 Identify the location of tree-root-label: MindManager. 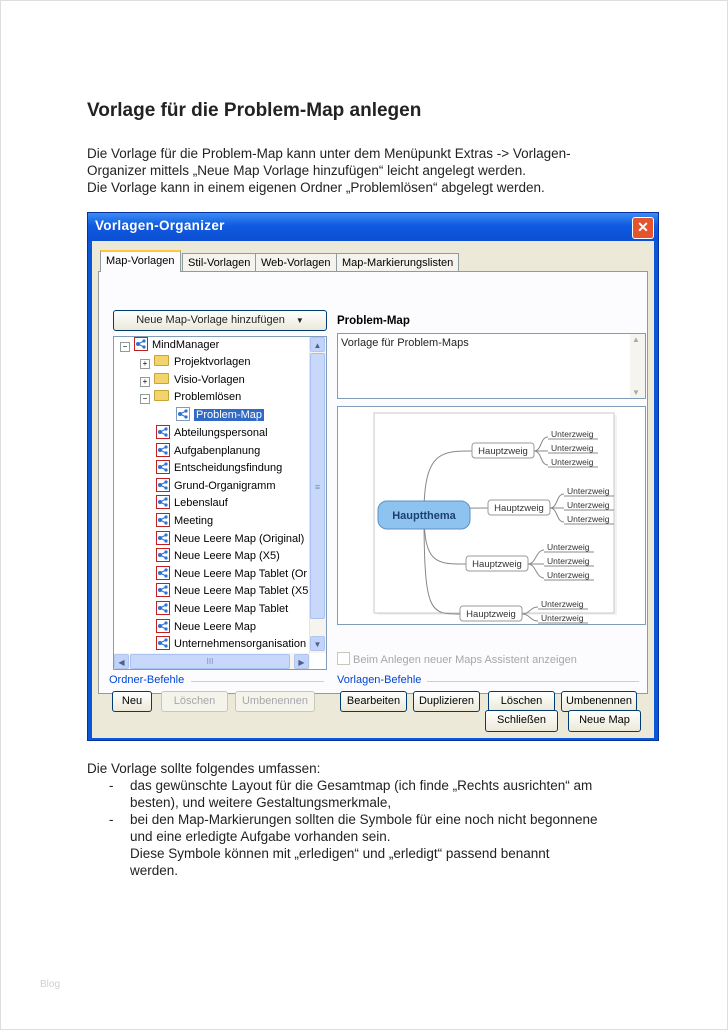
(186, 345).